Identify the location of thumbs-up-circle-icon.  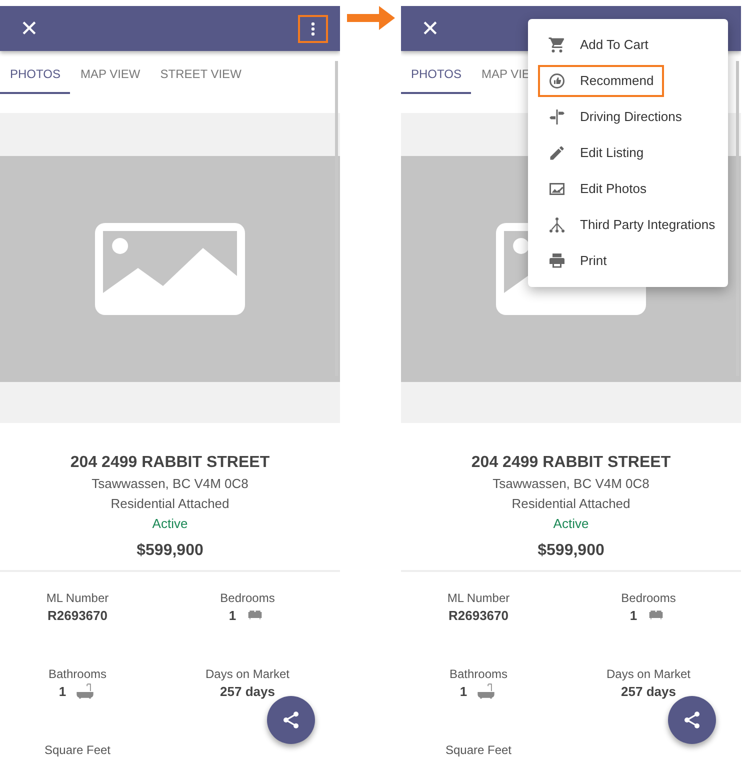
(557, 81).